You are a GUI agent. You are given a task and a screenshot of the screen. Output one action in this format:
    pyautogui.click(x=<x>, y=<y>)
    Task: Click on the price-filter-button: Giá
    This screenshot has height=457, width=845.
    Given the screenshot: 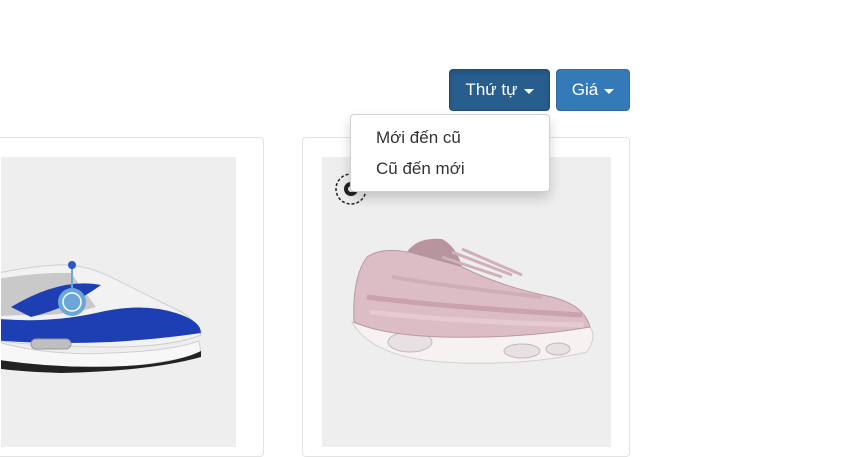 What is the action you would take?
    pyautogui.click(x=593, y=90)
    